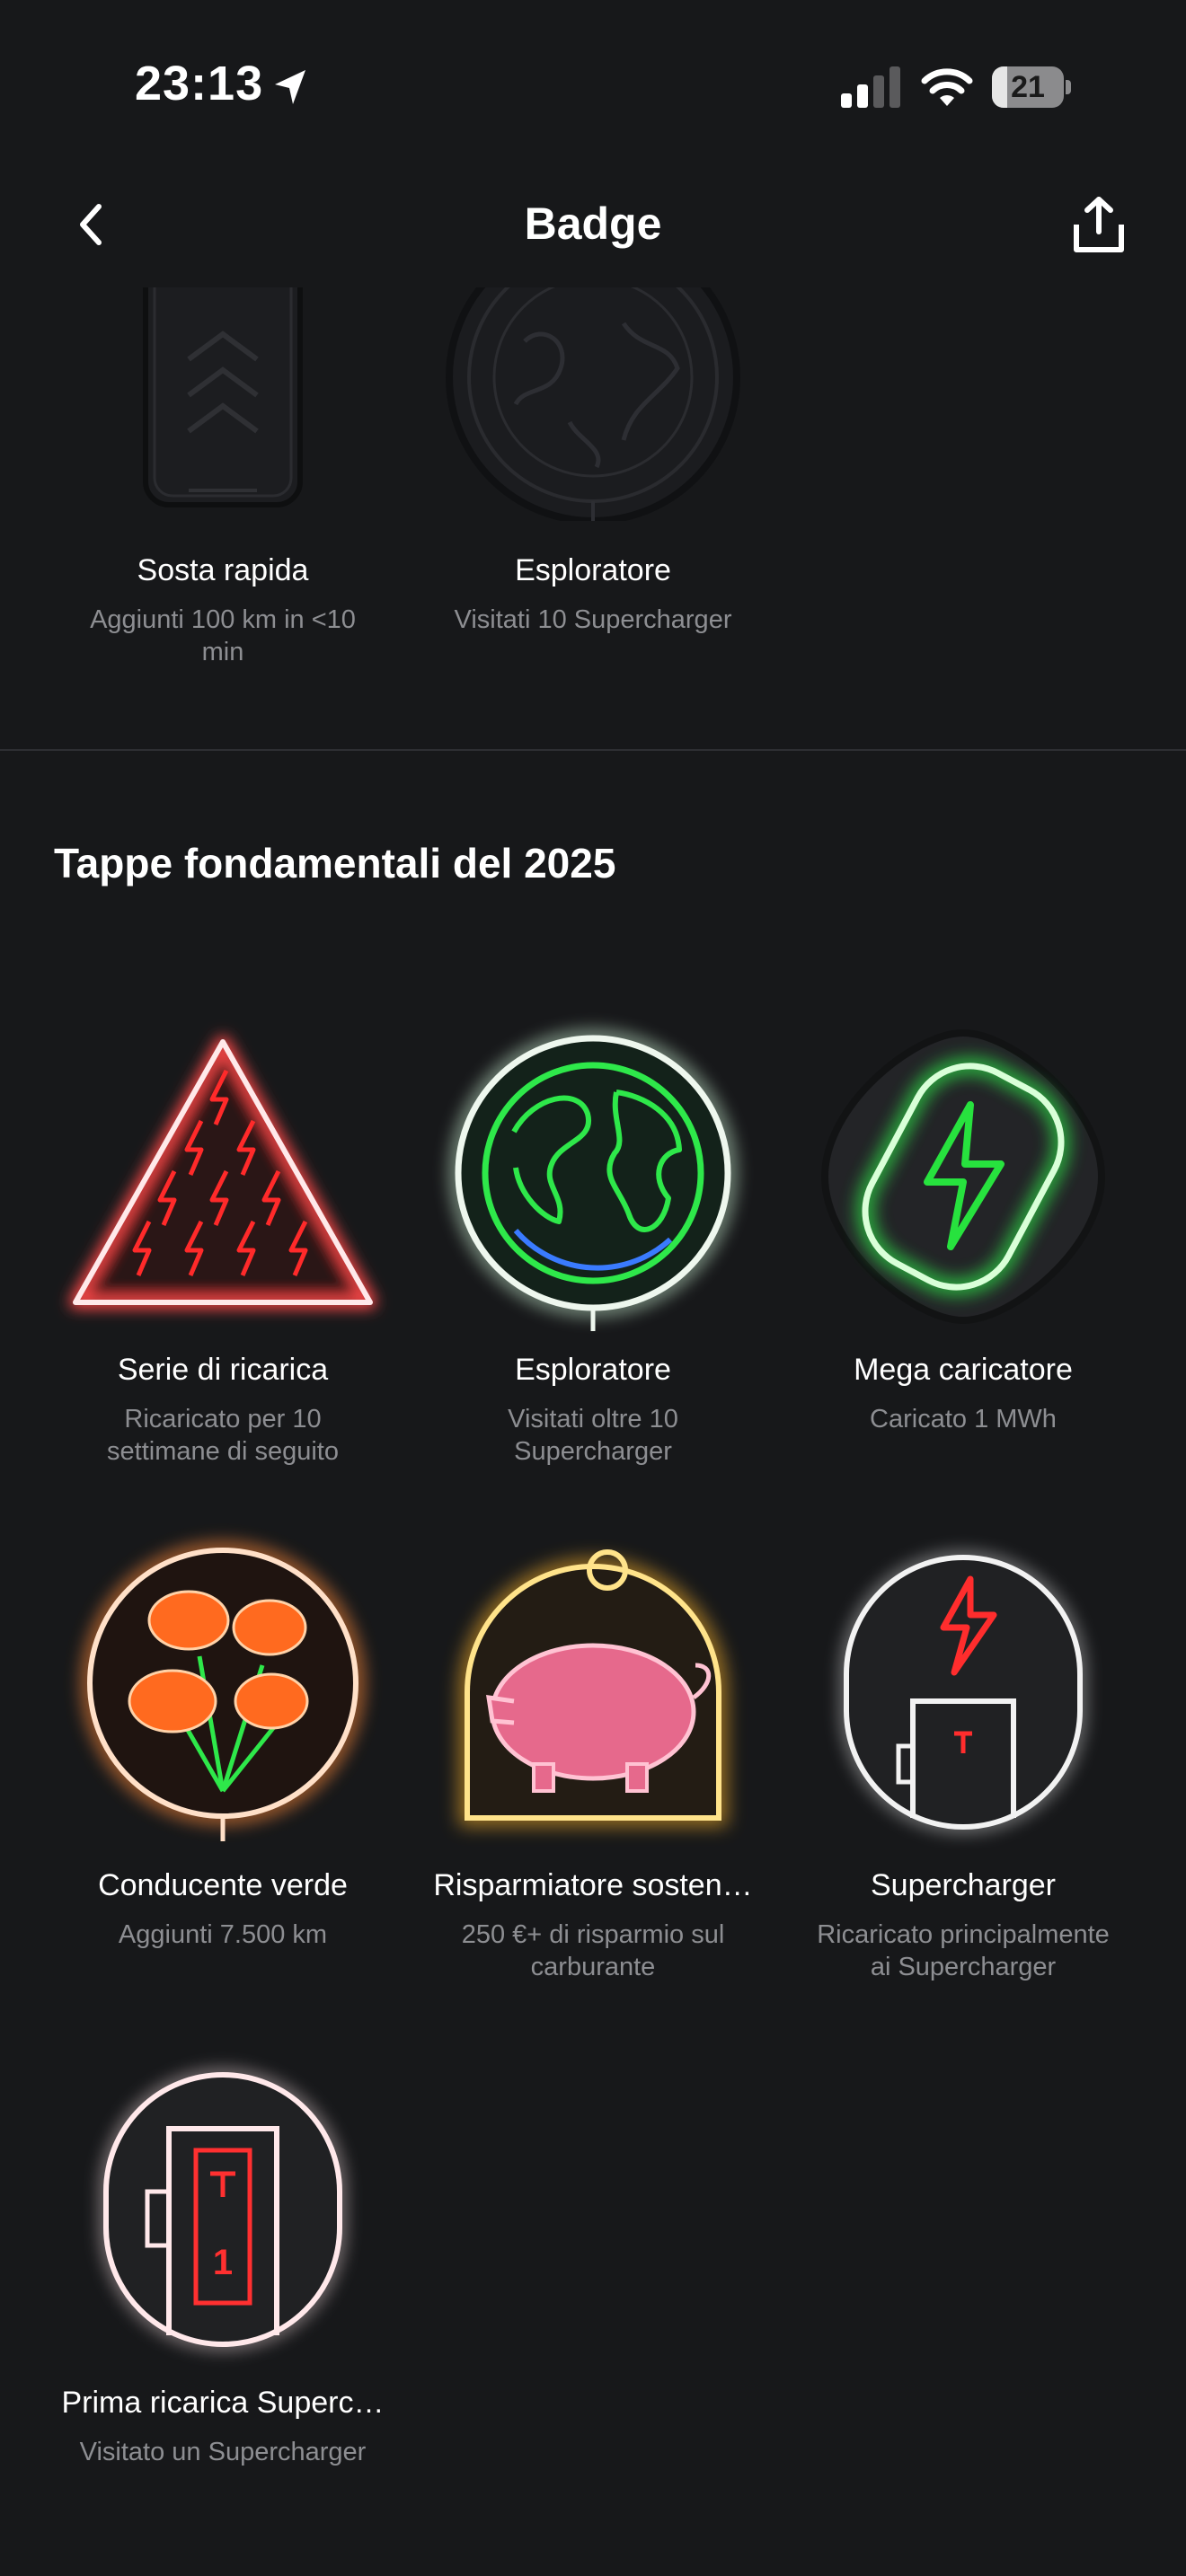 Image resolution: width=1186 pixels, height=2576 pixels. I want to click on battery-body: 21, so click(1028, 87).